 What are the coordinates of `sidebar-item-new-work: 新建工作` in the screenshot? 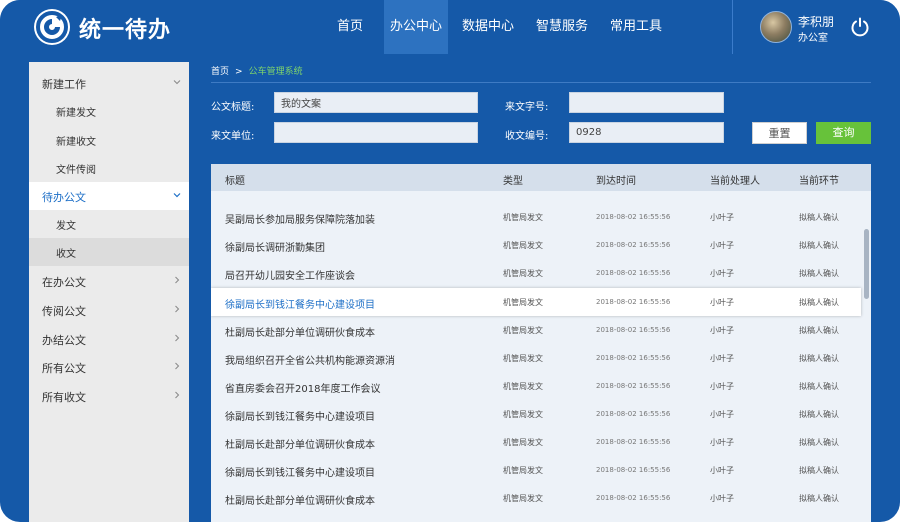 It's located at (109, 83).